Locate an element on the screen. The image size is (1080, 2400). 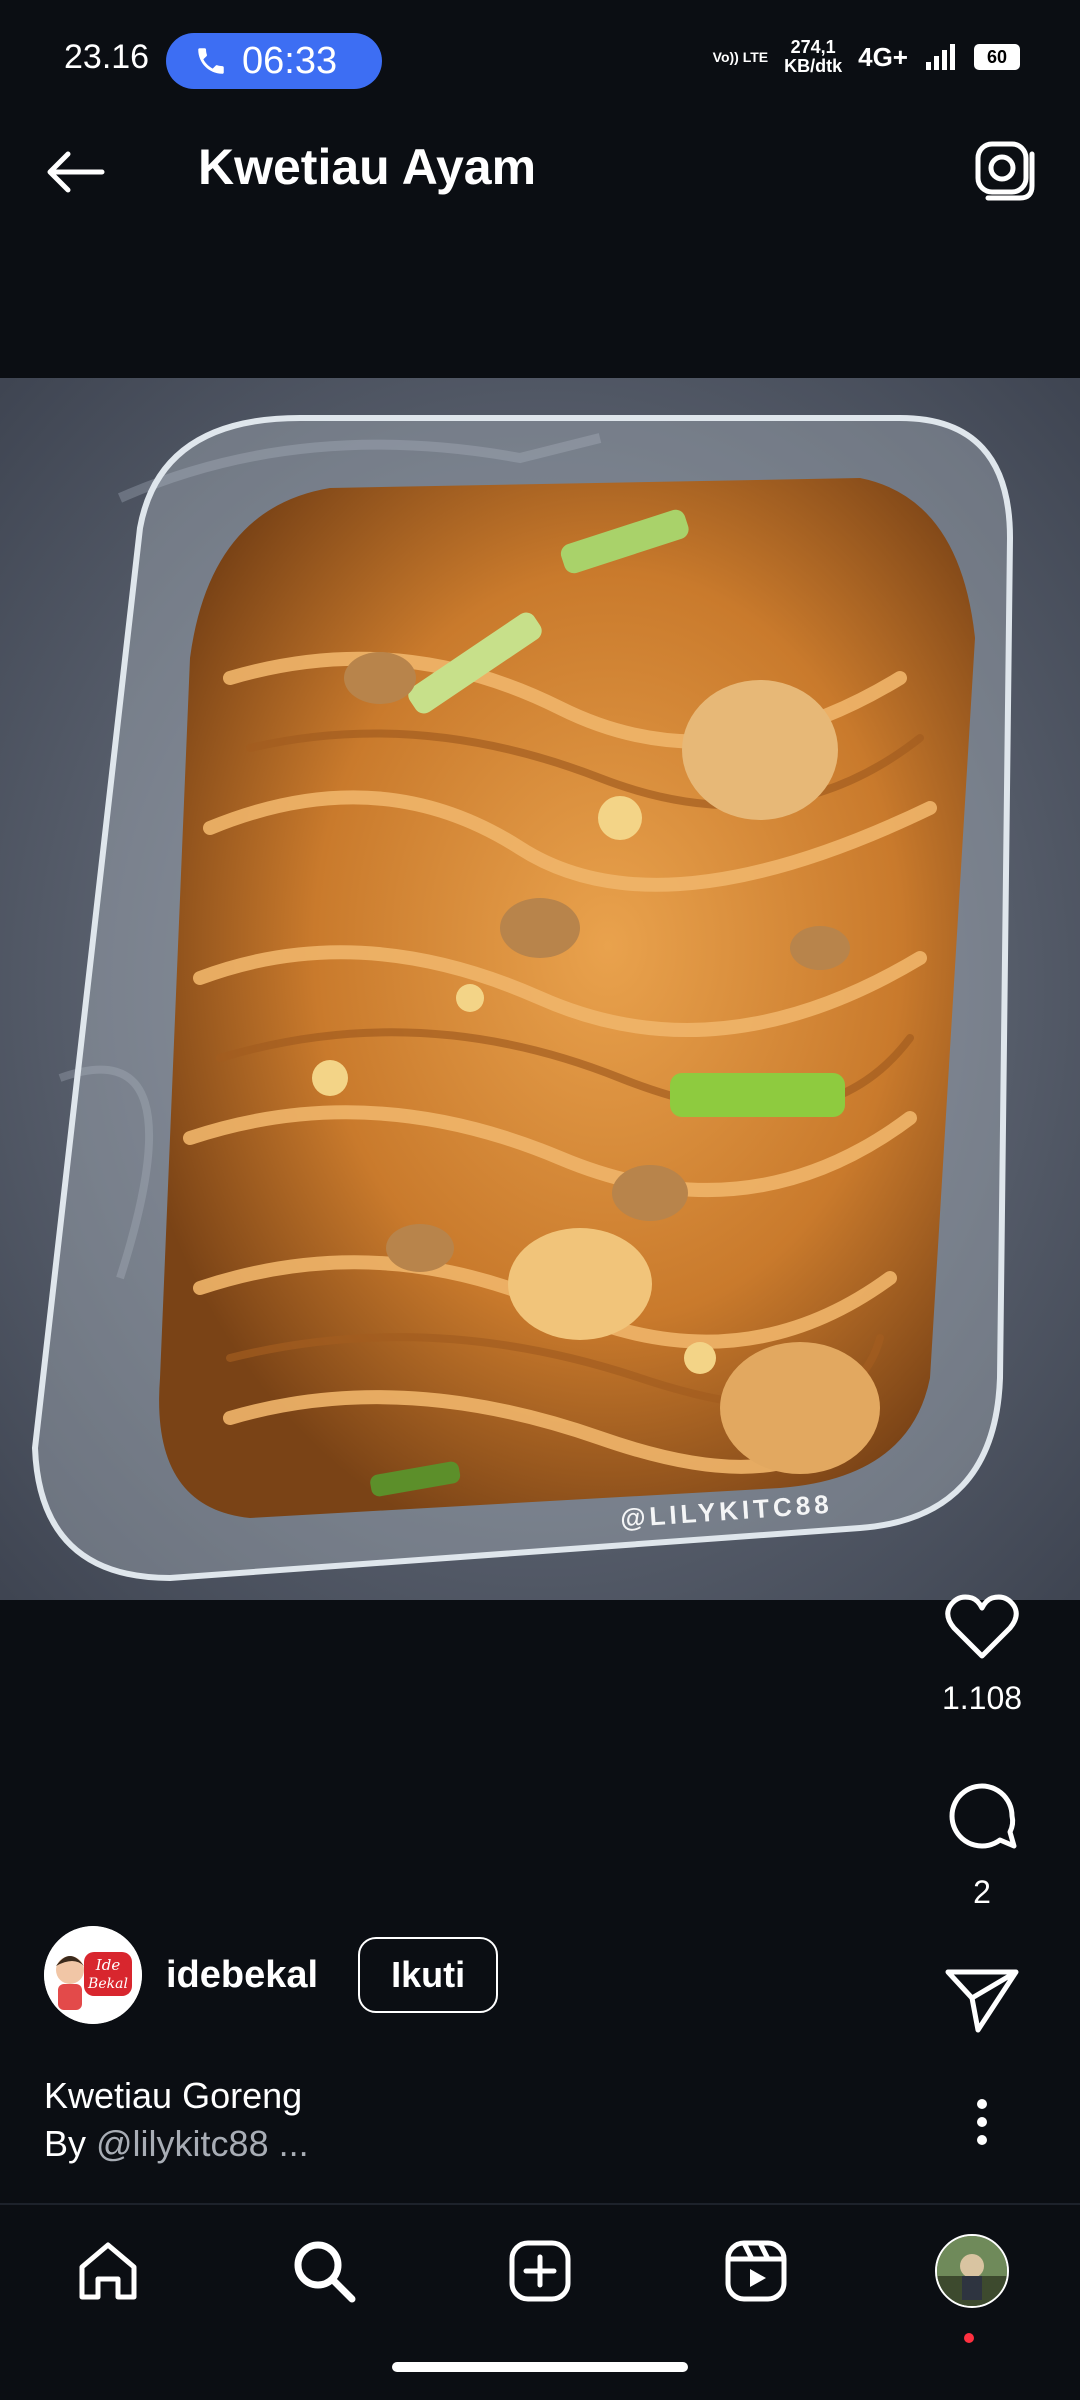
send-icon is located at coordinates (982, 1999).